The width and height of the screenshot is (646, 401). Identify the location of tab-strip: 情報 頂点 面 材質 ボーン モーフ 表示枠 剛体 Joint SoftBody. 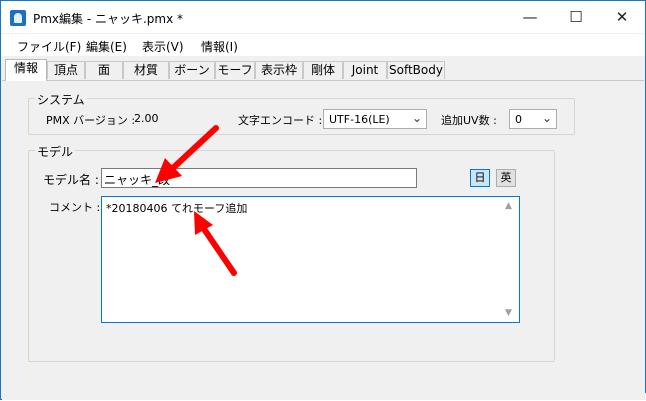
(323, 70).